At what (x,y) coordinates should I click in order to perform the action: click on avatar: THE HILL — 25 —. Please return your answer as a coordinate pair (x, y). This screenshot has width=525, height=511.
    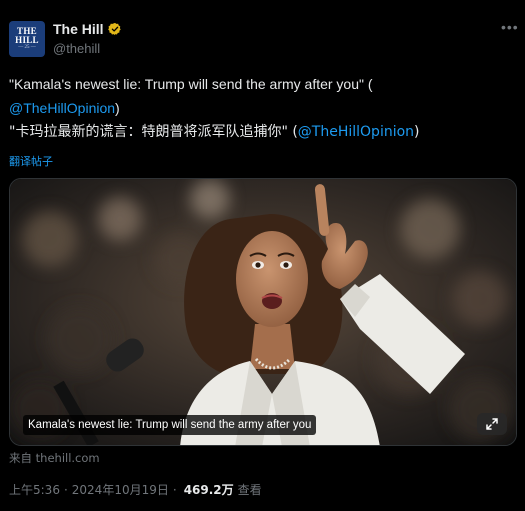
    Looking at the image, I should click on (27, 39).